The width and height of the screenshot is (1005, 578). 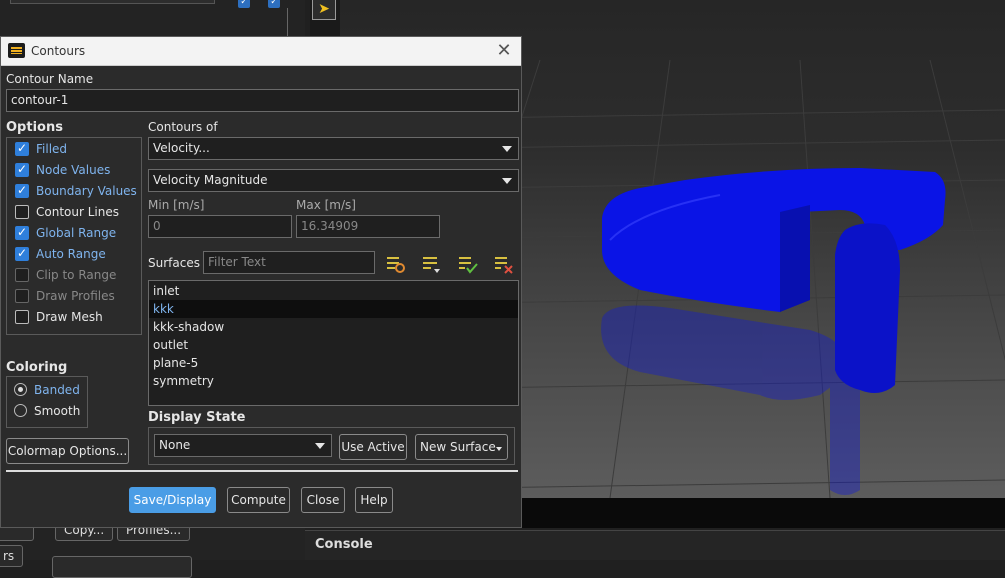 I want to click on help-button: Help, so click(x=374, y=500).